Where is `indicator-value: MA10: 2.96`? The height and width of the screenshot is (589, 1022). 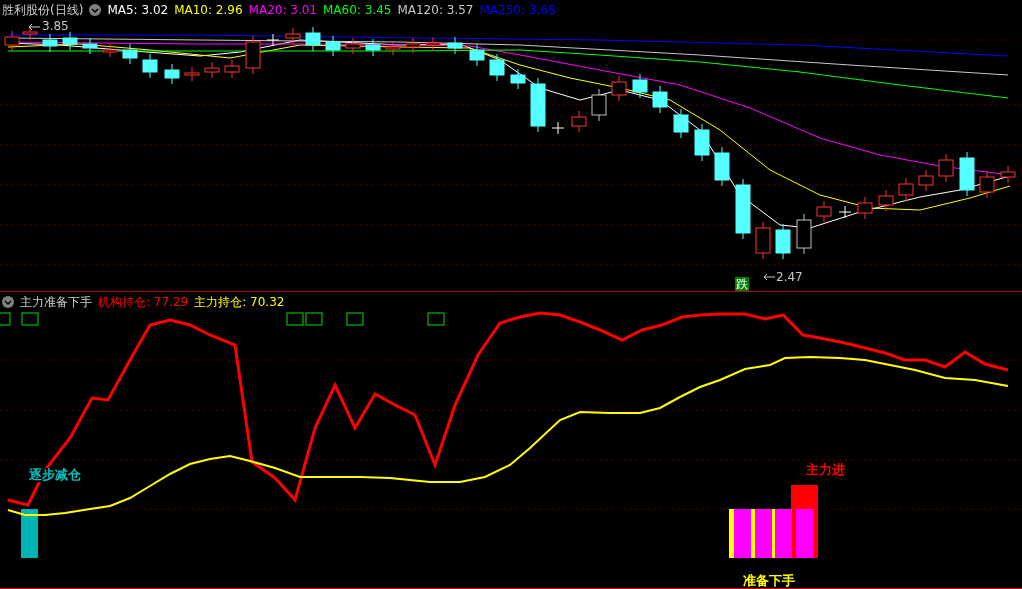 indicator-value: MA10: 2.96 is located at coordinates (208, 10).